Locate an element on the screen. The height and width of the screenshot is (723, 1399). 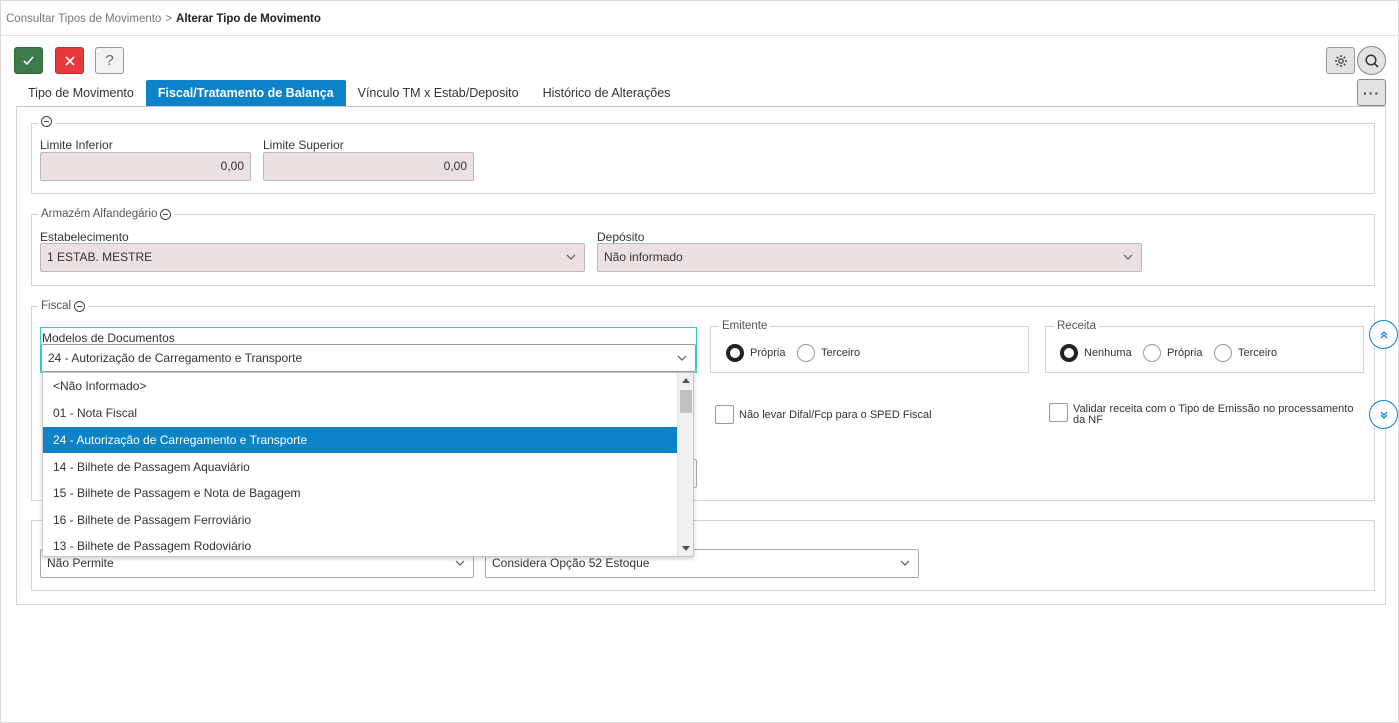
search-button is located at coordinates (1371, 60).